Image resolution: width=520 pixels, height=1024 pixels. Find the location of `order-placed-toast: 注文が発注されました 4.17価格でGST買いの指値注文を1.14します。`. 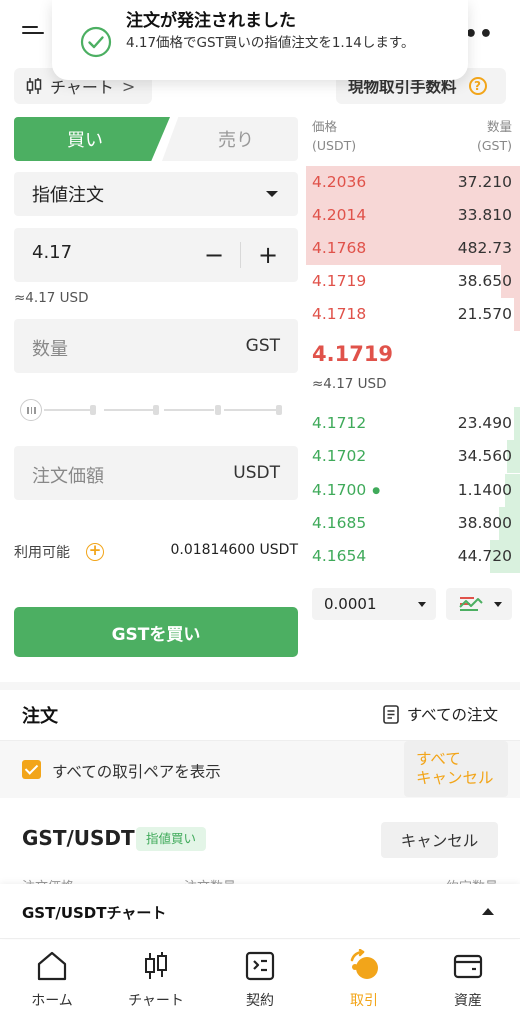

order-placed-toast: 注文が発注されました 4.17価格でGST買いの指値注文を1.14します。 is located at coordinates (260, 40).